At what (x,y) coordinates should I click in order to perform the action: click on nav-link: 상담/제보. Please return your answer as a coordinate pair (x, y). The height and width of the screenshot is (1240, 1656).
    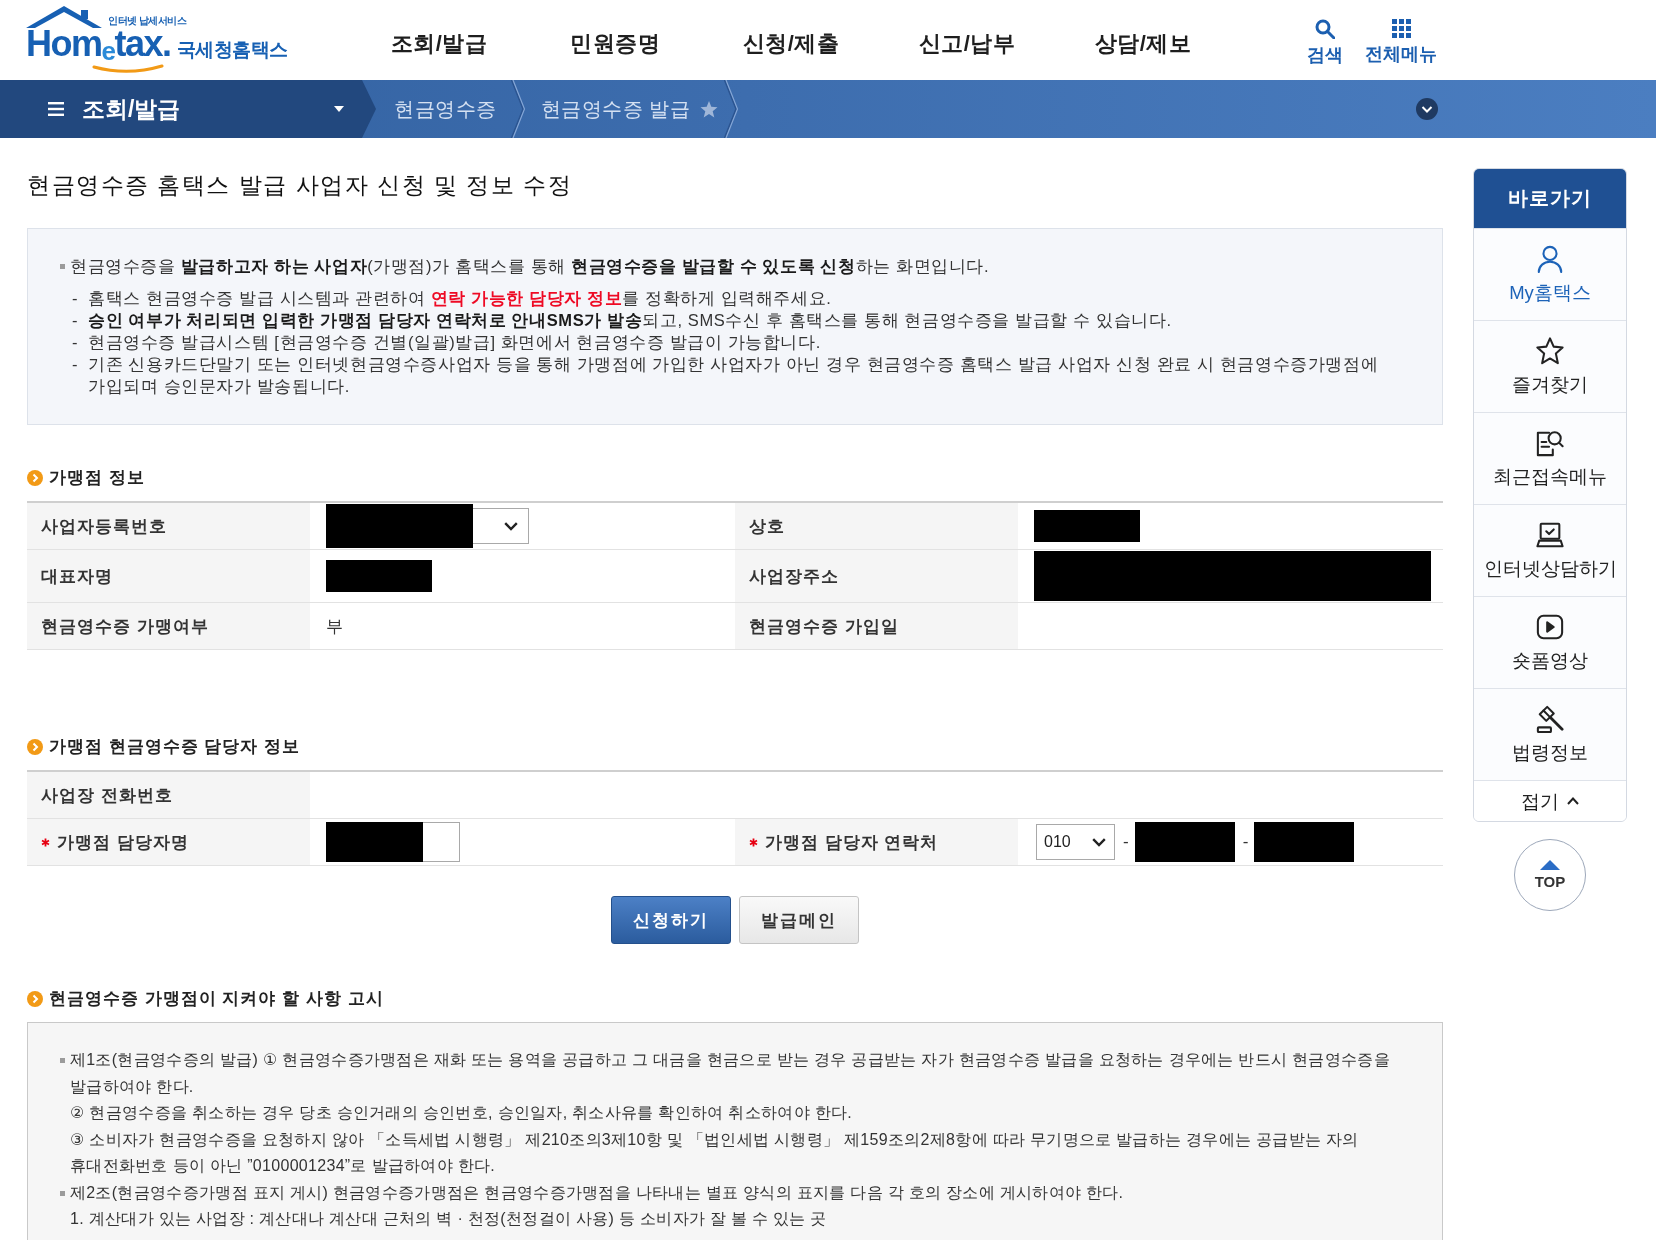
    Looking at the image, I should click on (1143, 44).